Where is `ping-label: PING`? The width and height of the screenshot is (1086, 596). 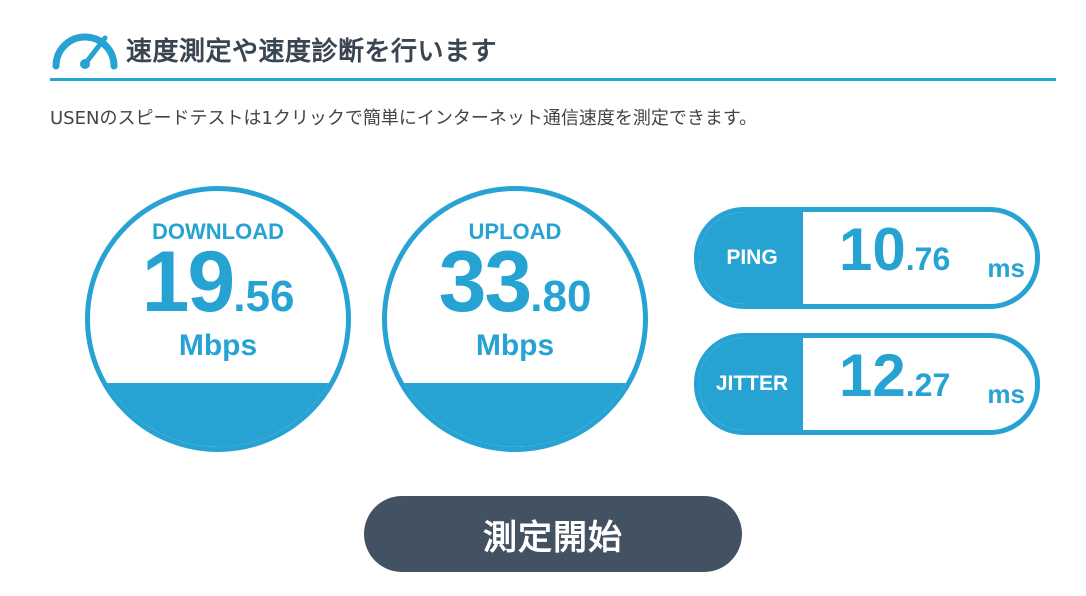 ping-label: PING is located at coordinates (751, 258).